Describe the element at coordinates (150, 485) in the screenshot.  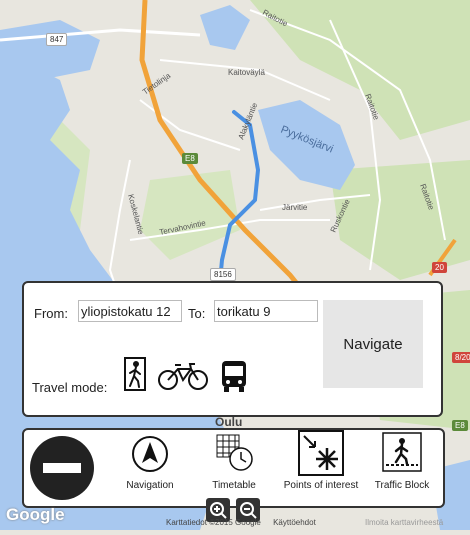
I see `tool-label: Navigation` at that location.